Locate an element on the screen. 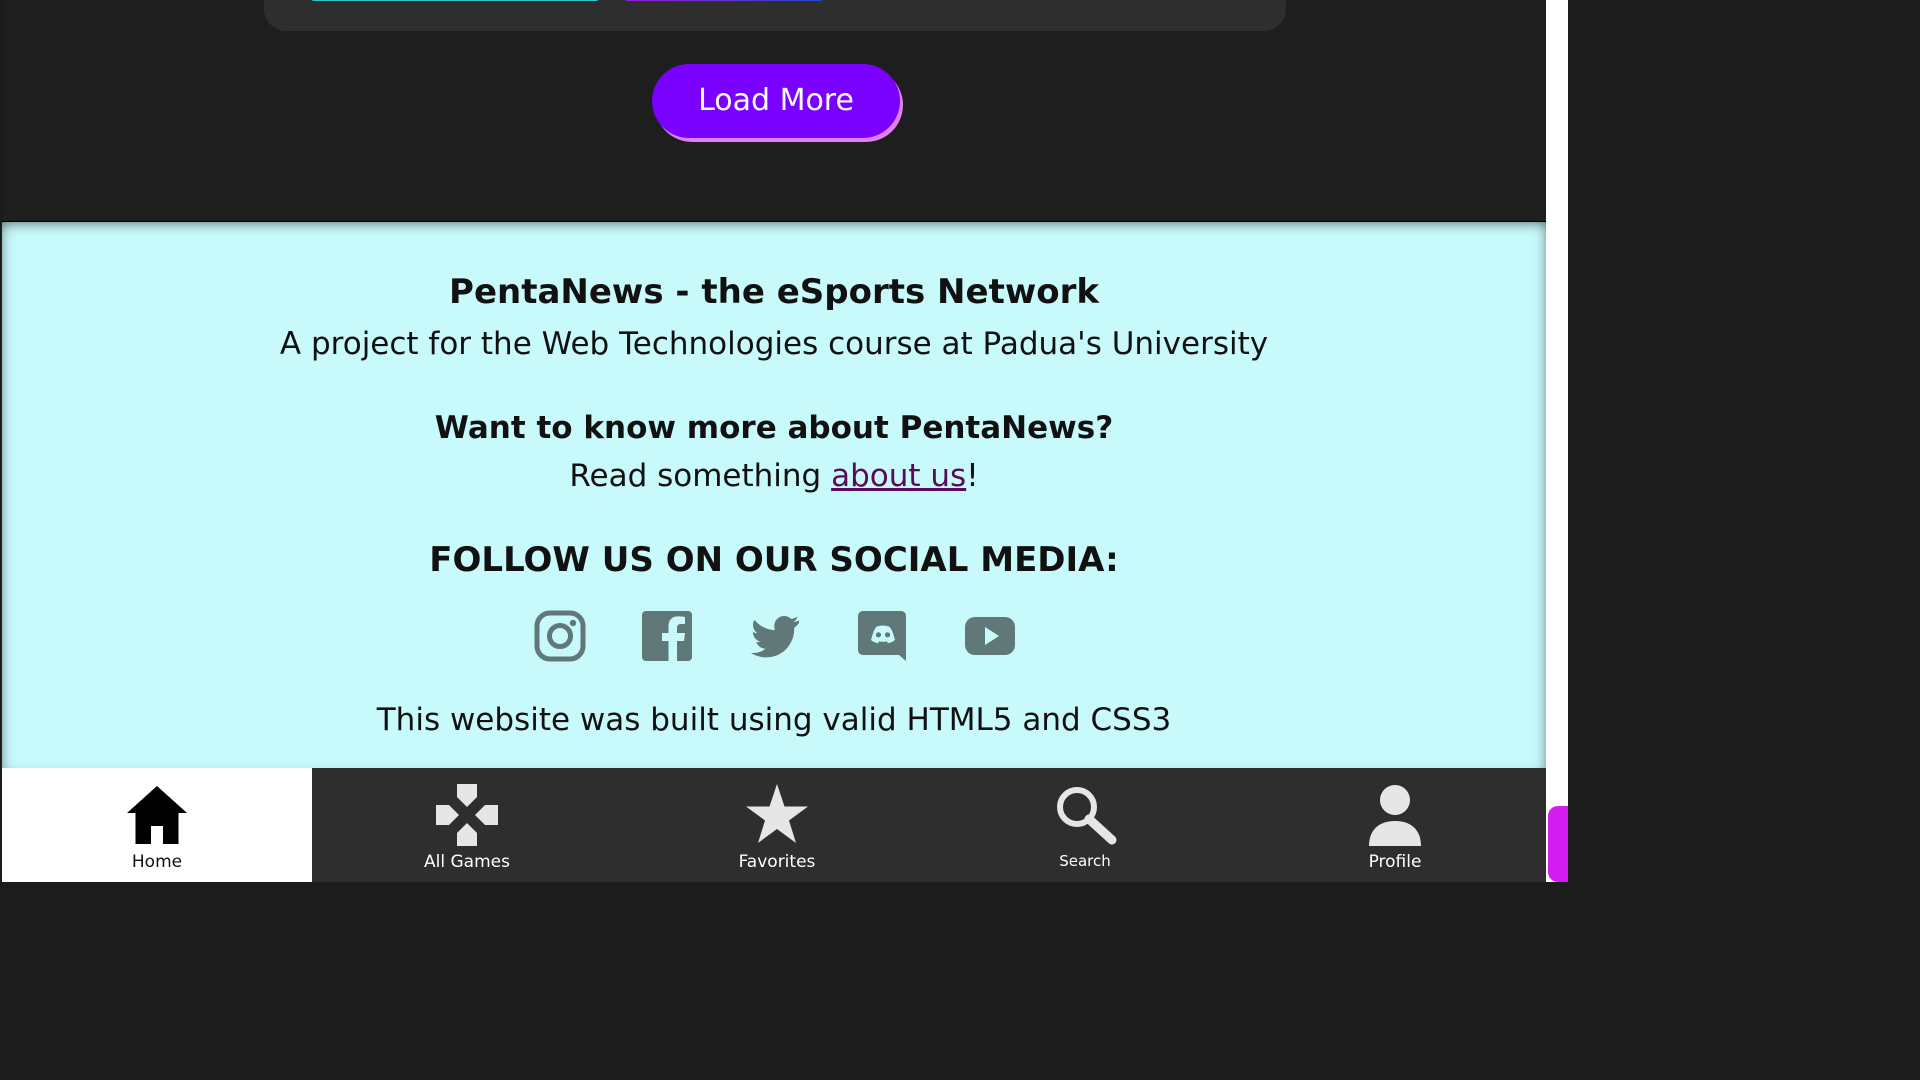  social-heading: FOLLOW US ON OUR SOCIAL MEDIA: is located at coordinates (774, 560).